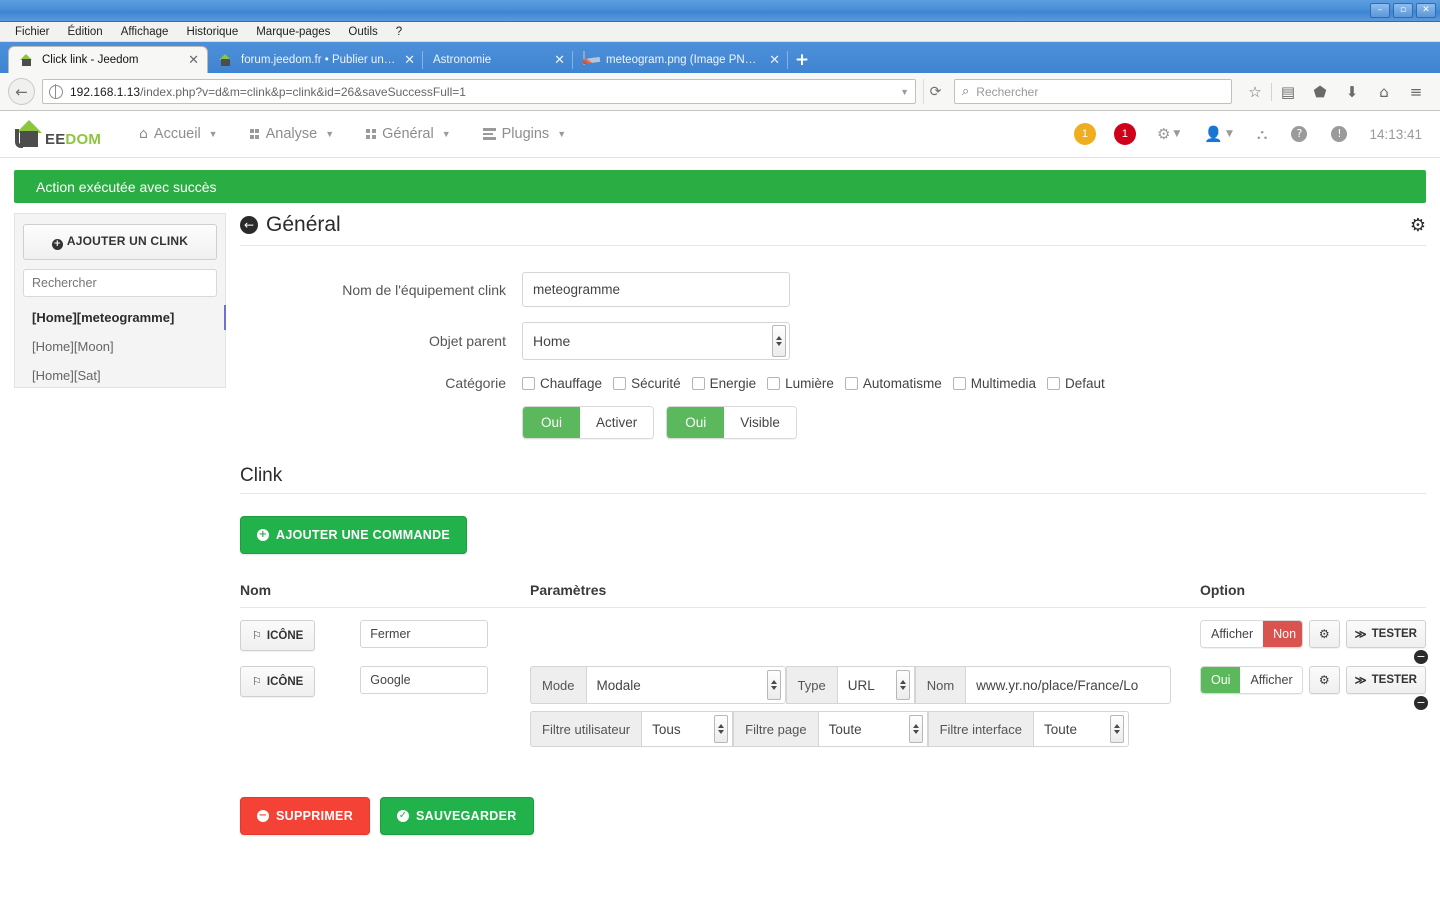  I want to click on badge-error-count: 1, so click(1124, 134).